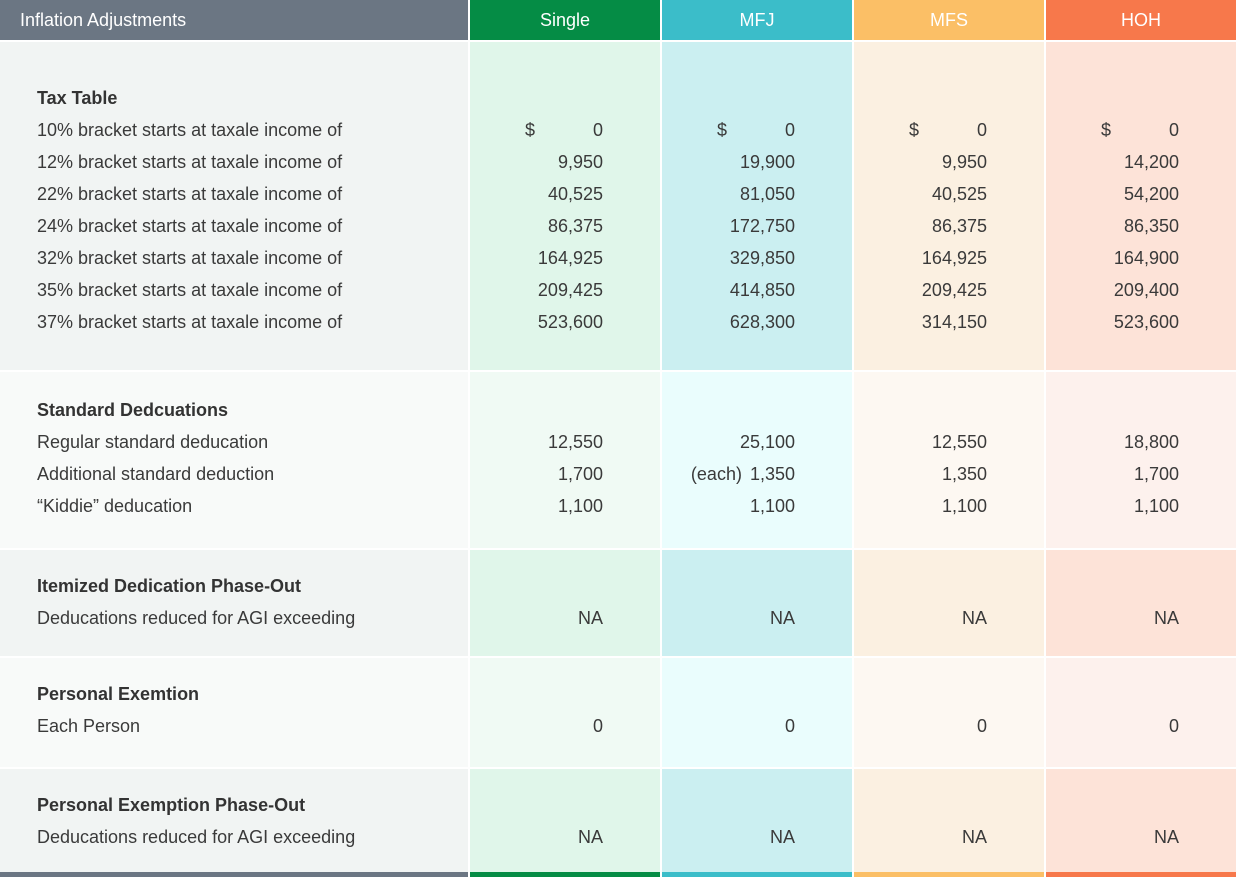 The width and height of the screenshot is (1236, 877). Describe the element at coordinates (565, 20) in the screenshot. I see `header-single: Single` at that location.